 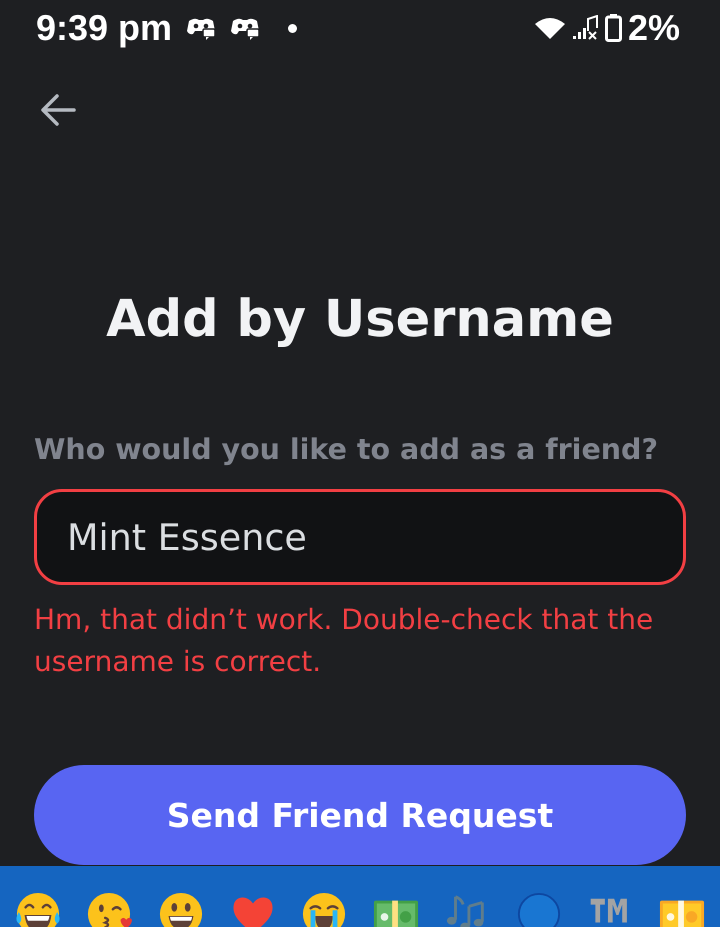 What do you see at coordinates (104, 28) in the screenshot?
I see `status-time: 9:39 pm` at bounding box center [104, 28].